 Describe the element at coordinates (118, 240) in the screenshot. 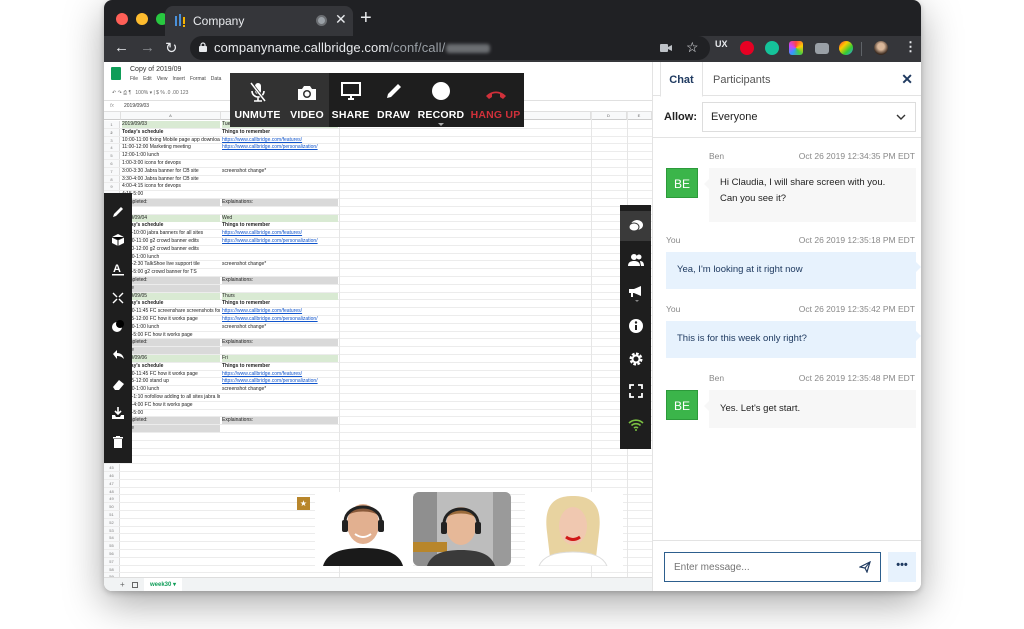

I see `shape-icon` at that location.